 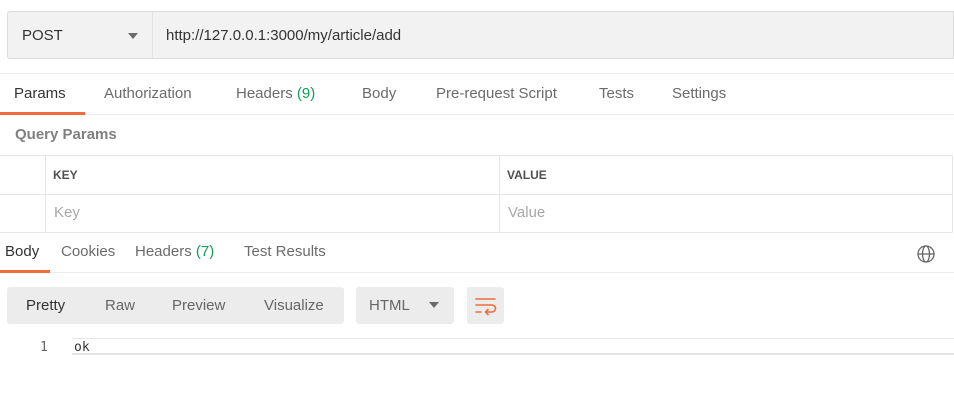 I want to click on tab-cookies: Cookies, so click(x=88, y=252).